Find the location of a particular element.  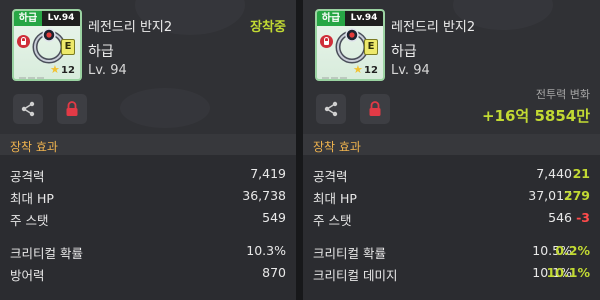

stat-row-max-hp: 최대 HP 37,017 279 is located at coordinates (451, 195).